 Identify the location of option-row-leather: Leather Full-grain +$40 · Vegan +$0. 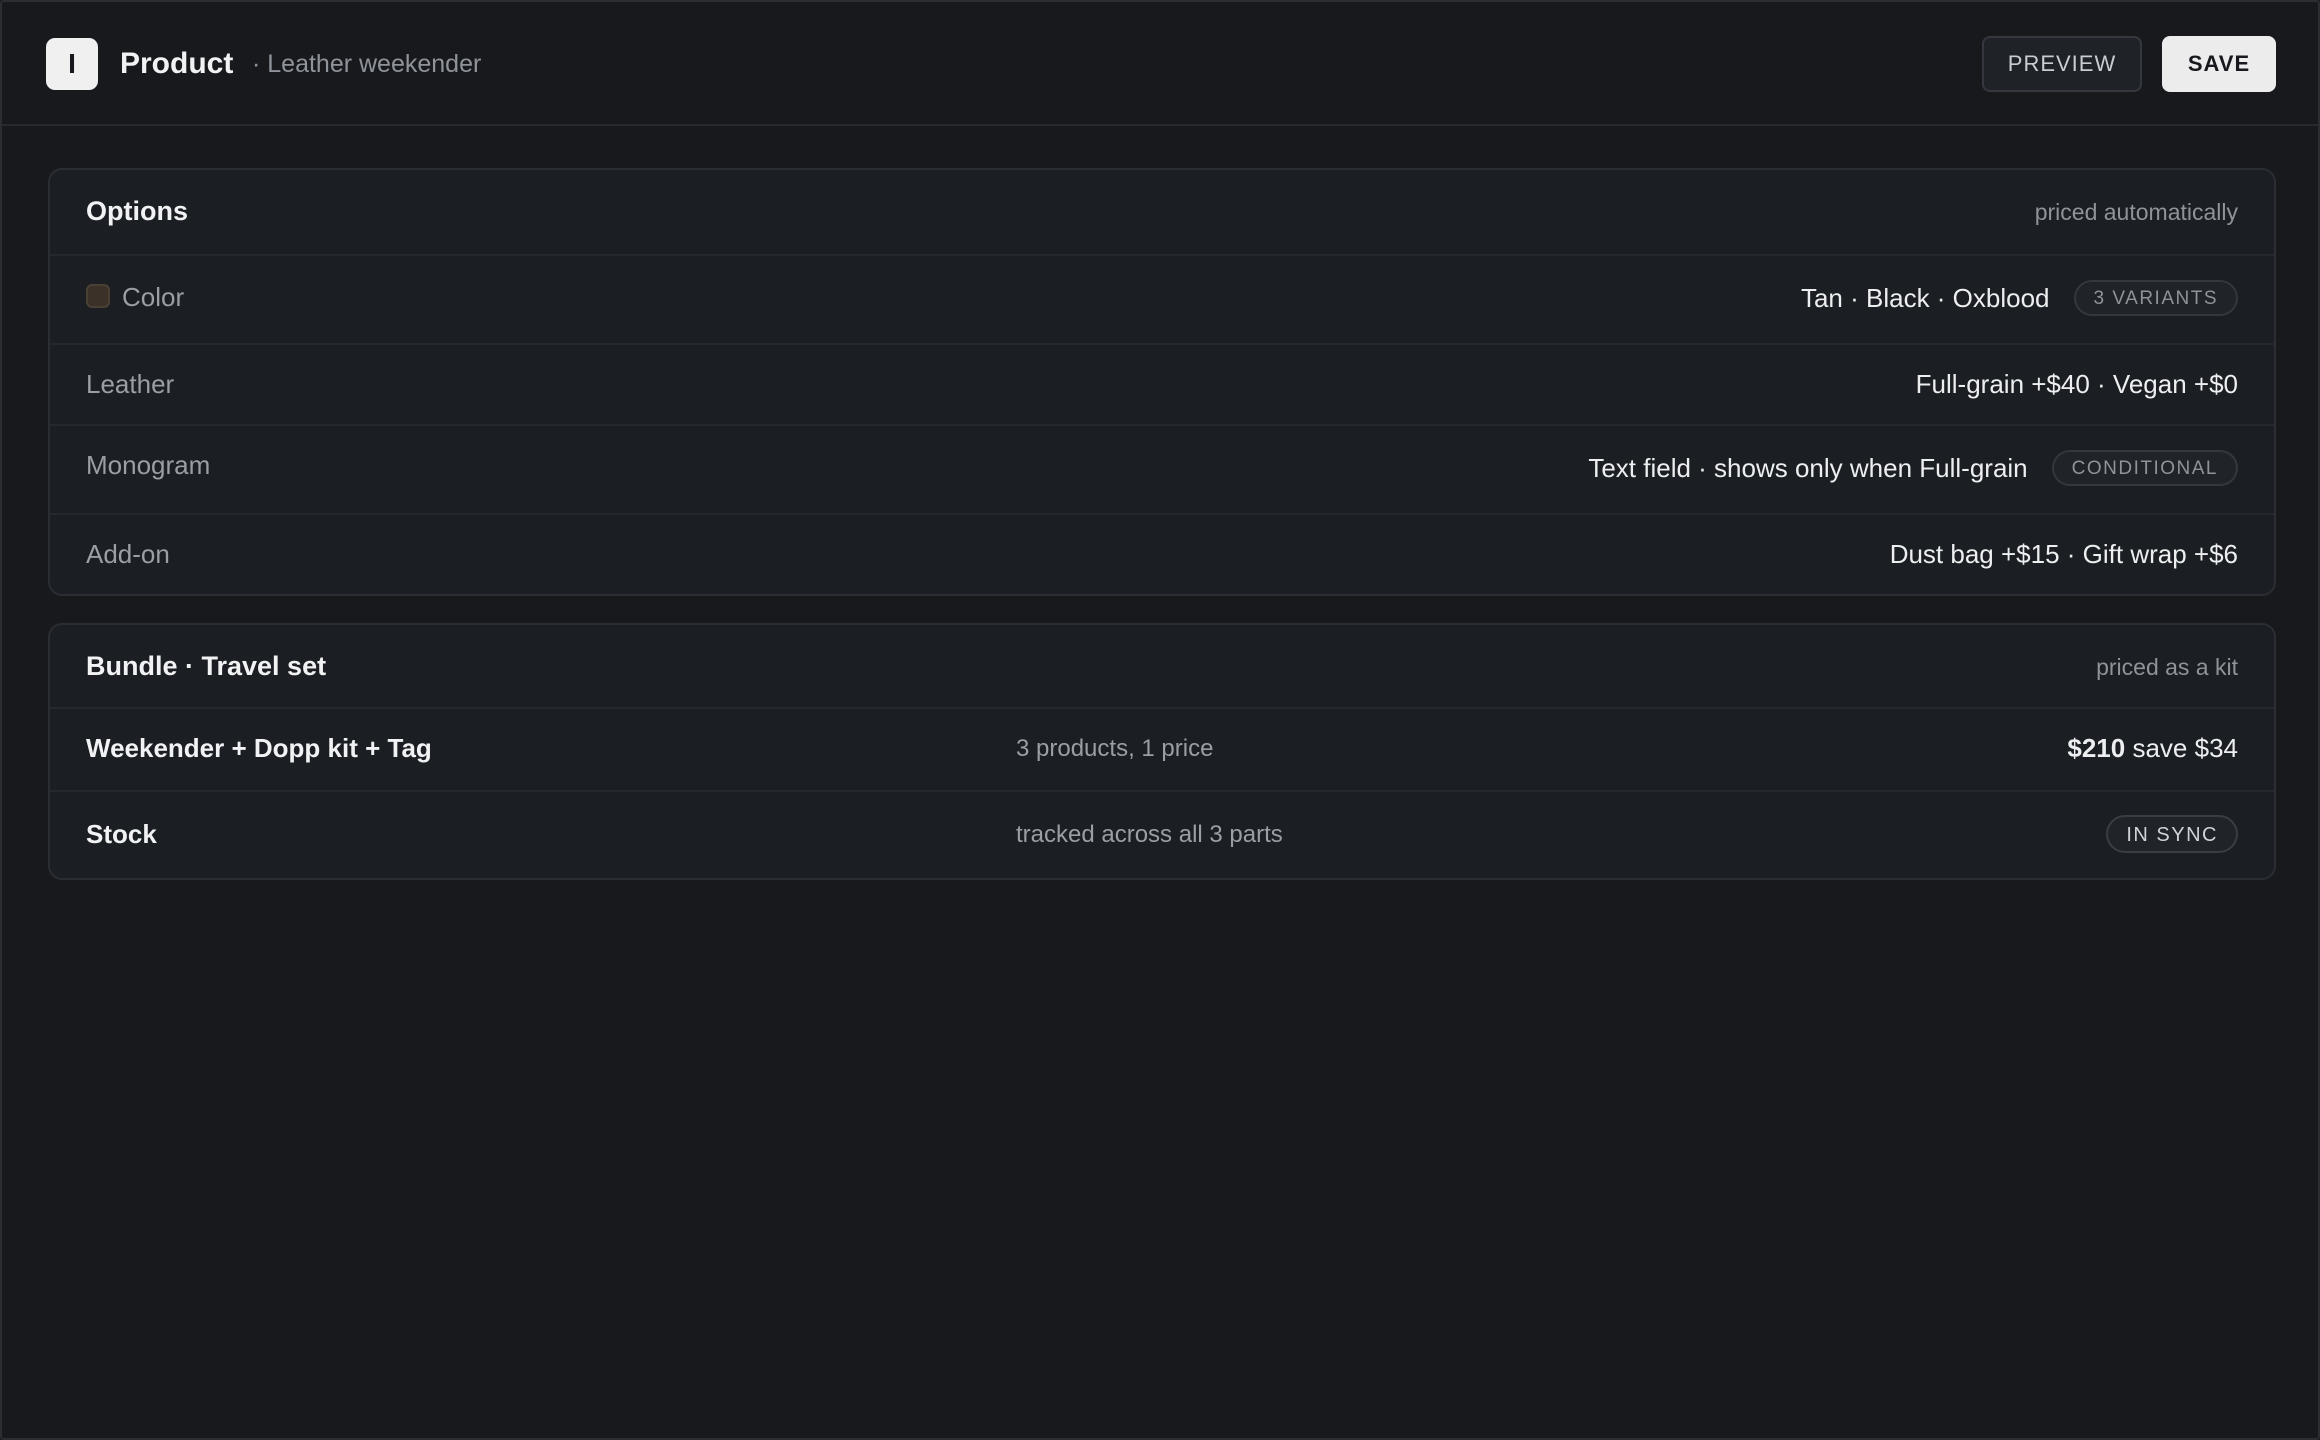
(1162, 385).